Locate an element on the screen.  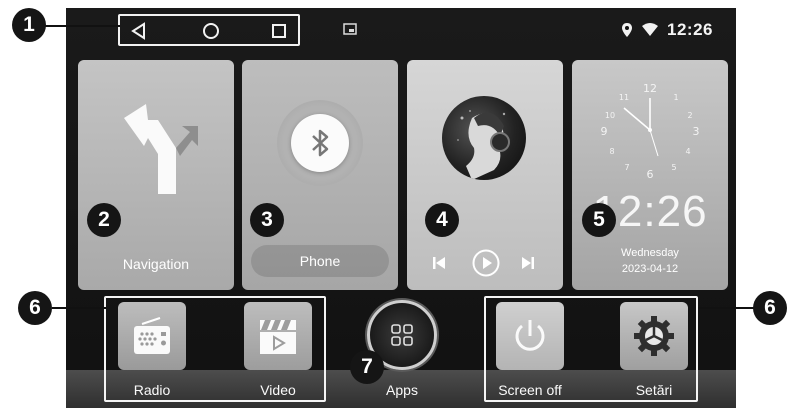
status-clock: 12:26 is located at coordinates (690, 29).